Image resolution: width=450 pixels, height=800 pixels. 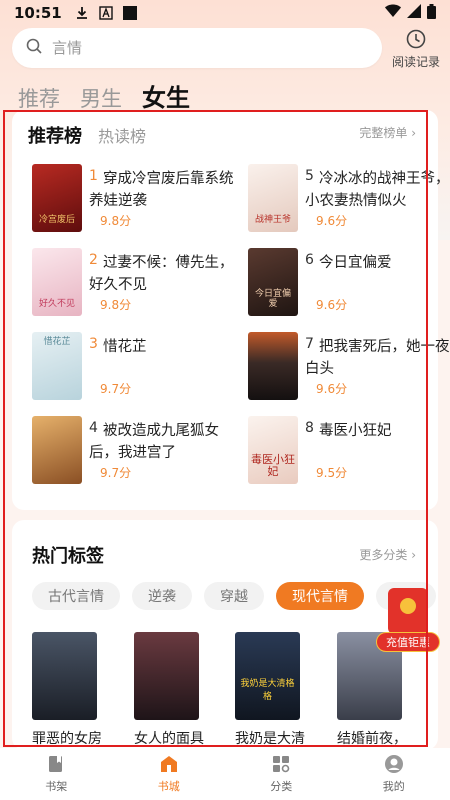 I want to click on rank-book-6: 今日宜偏爱 6 今日宜偏爱 9.6分, so click(x=349, y=288).